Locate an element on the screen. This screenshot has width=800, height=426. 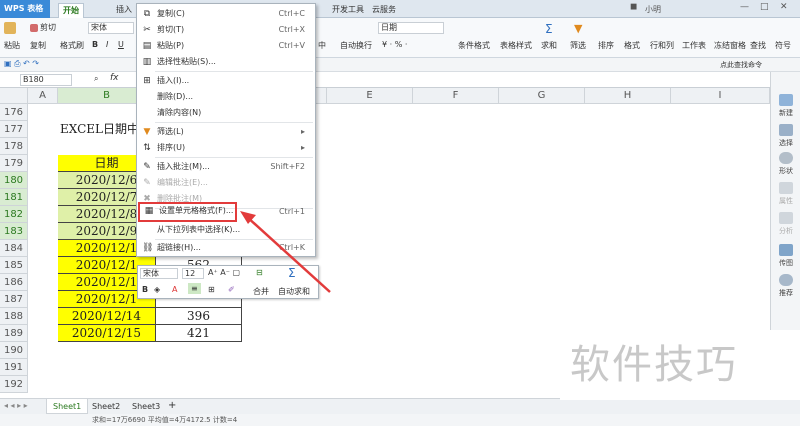
panel-new: 新建 is located at coordinates (785, 106).